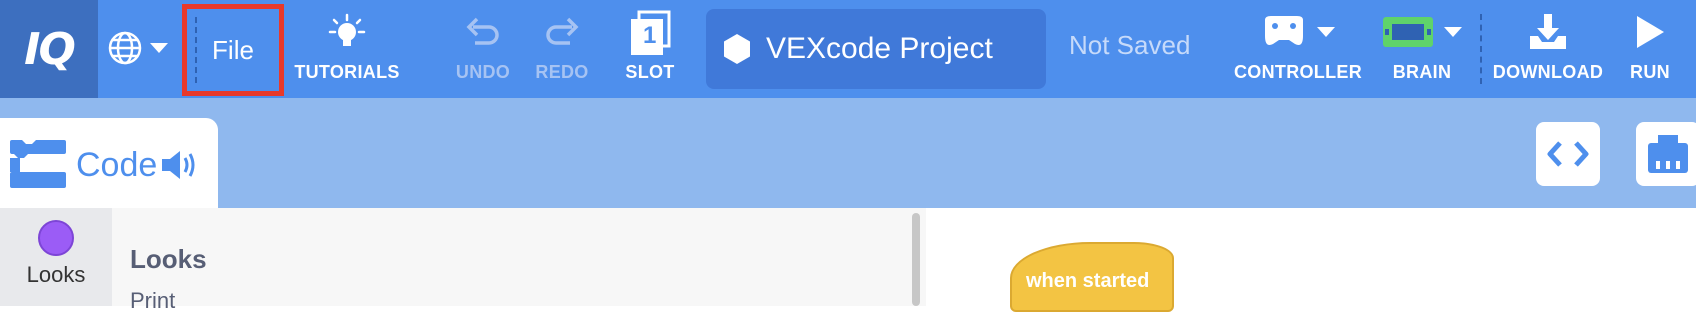 This screenshot has width=1696, height=314. I want to click on project-name-field: VEXcode Project, so click(876, 49).